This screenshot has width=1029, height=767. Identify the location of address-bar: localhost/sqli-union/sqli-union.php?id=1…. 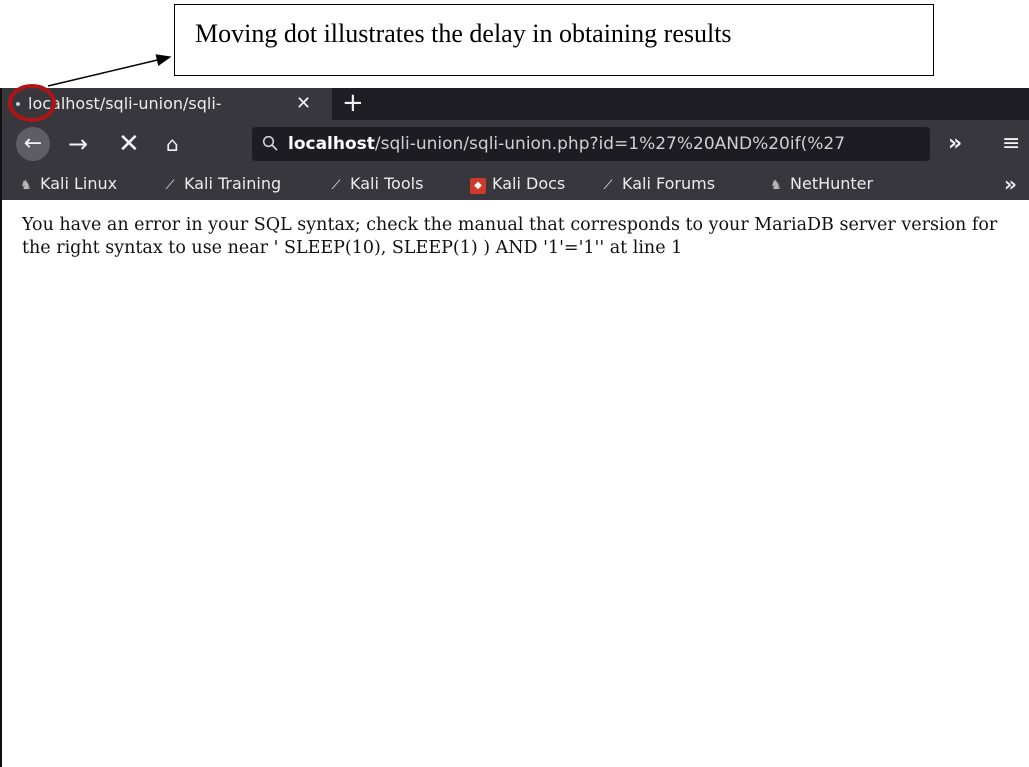
(591, 144).